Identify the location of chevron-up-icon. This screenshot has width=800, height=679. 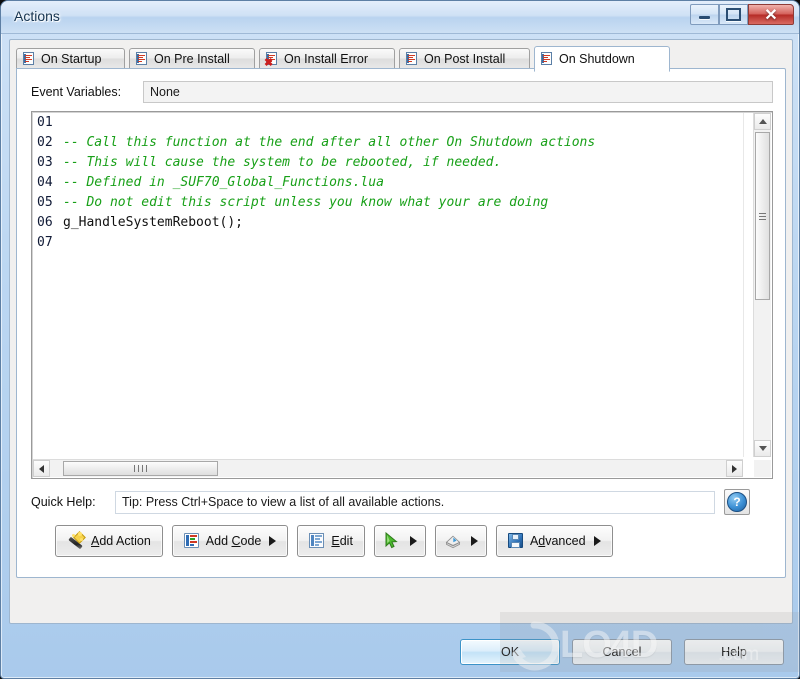
(762, 121).